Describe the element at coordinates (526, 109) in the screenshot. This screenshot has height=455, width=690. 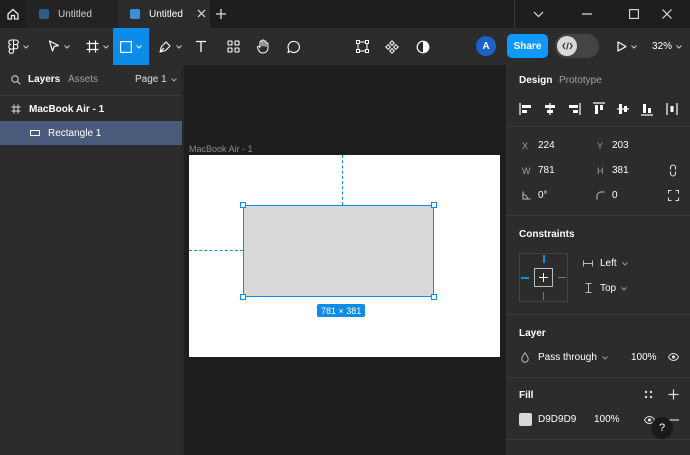
I see `align-left-icon` at that location.